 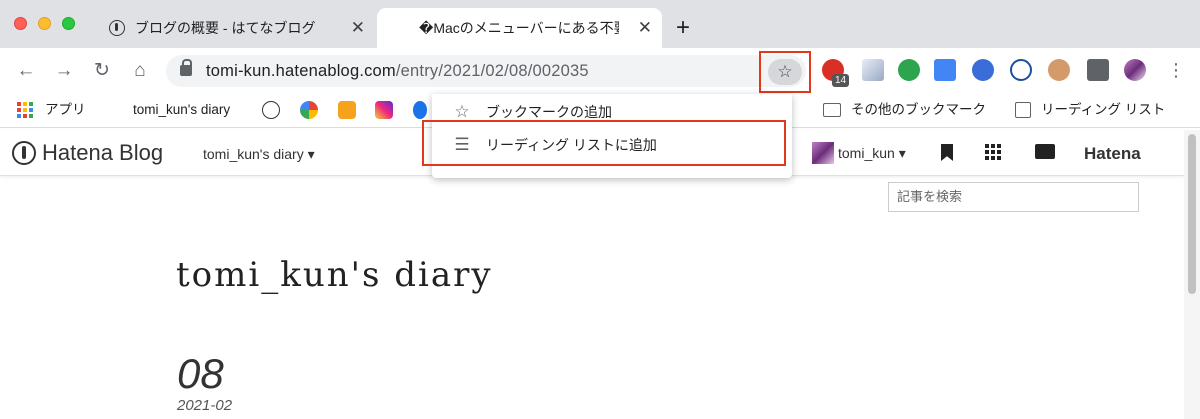 I want to click on user-avatar, so click(x=823, y=153).